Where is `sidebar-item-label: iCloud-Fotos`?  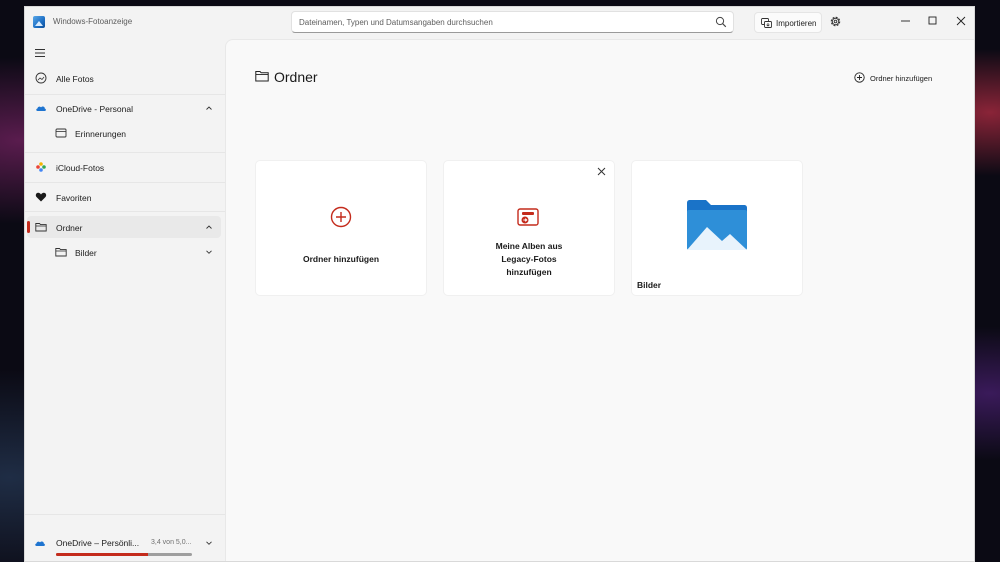
sidebar-item-label: iCloud-Fotos is located at coordinates (80, 168).